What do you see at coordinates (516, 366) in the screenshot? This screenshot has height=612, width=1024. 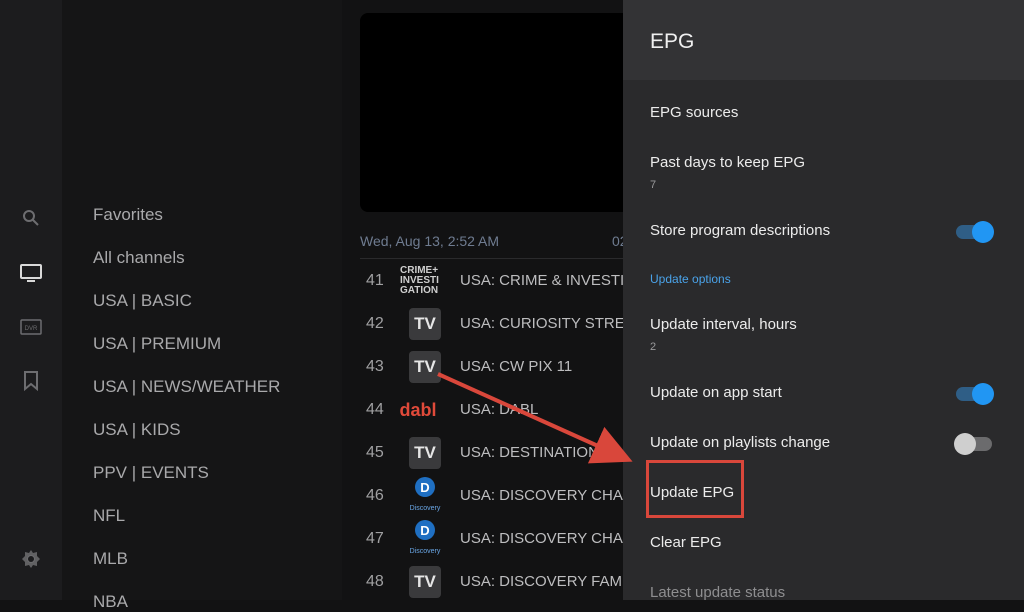 I see `channel-name: USA: CW PIX 11` at bounding box center [516, 366].